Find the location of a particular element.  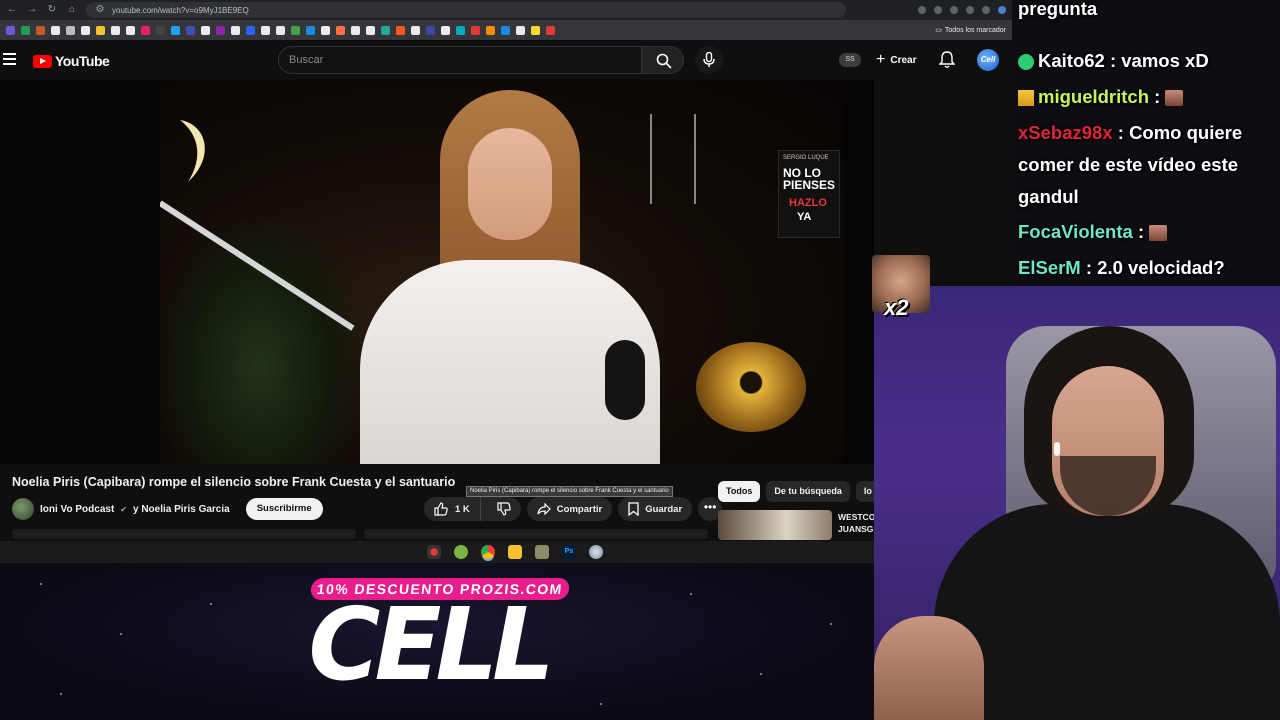

bookmark-star-icon is located at coordinates (954, 10).